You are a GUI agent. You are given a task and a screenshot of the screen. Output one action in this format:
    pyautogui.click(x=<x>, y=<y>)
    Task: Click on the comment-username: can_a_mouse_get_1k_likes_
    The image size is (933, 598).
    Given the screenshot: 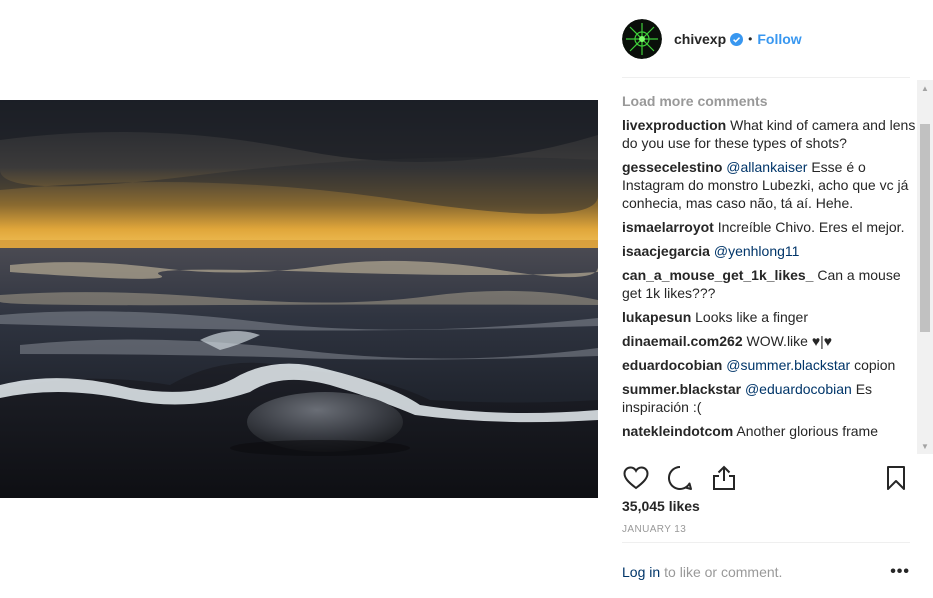 What is the action you would take?
    pyautogui.click(x=717, y=275)
    